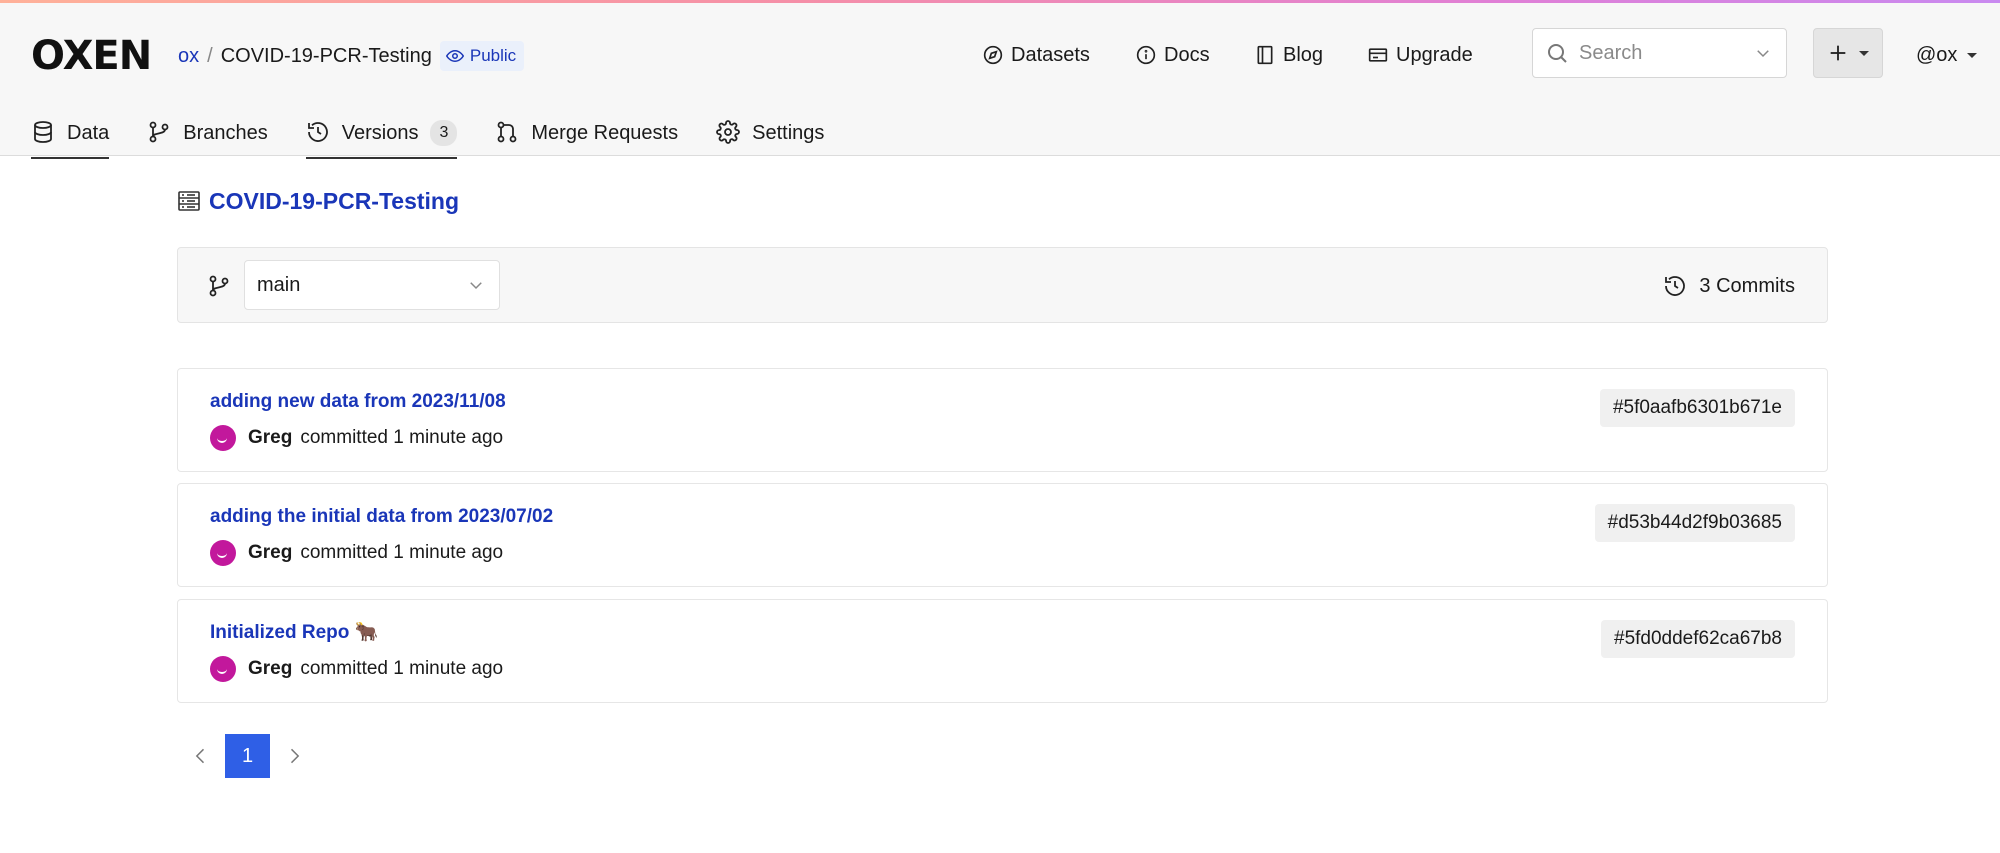 The image size is (2000, 853). I want to click on page-number-button: 1, so click(247, 756).